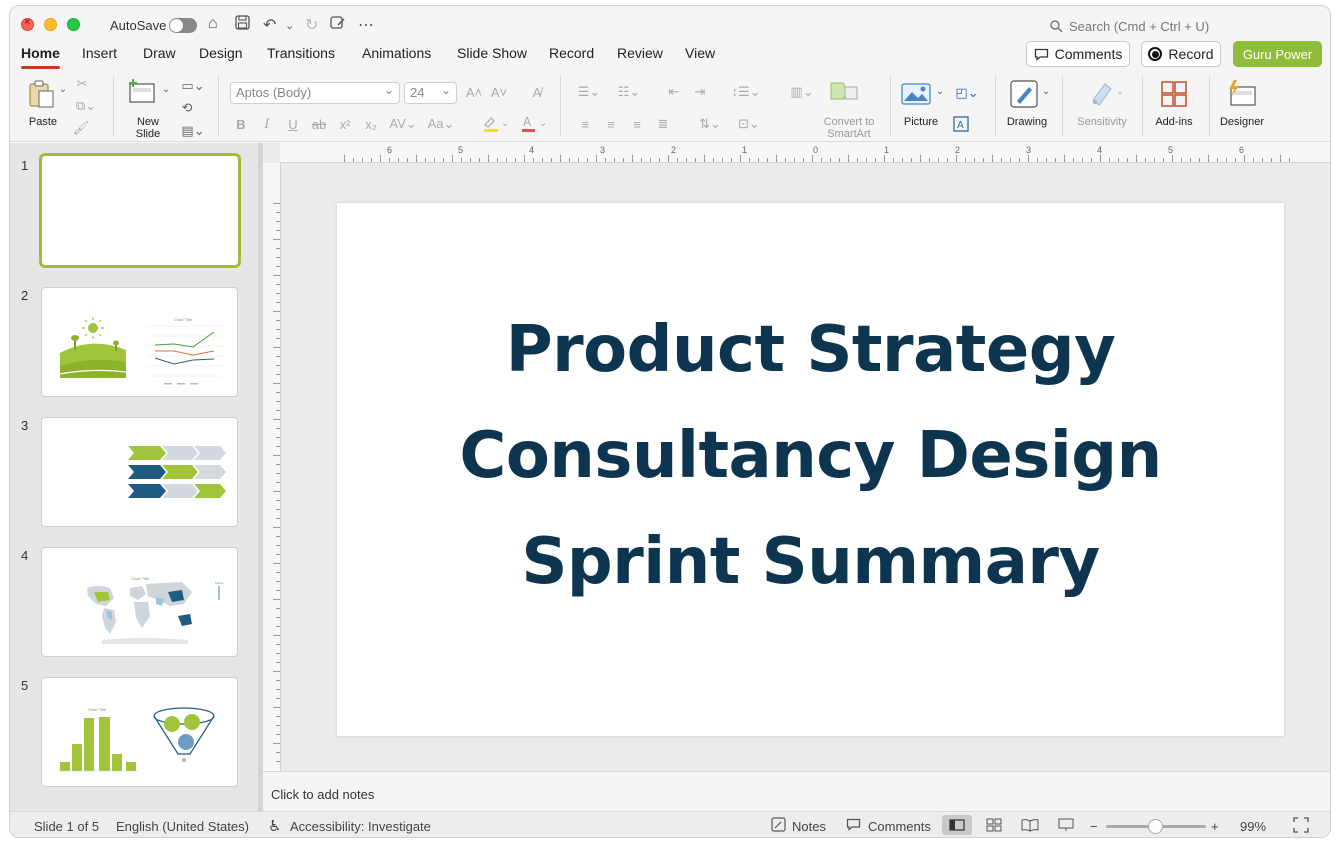 The width and height of the screenshot is (1337, 843). I want to click on paste-icon, so click(42, 94).